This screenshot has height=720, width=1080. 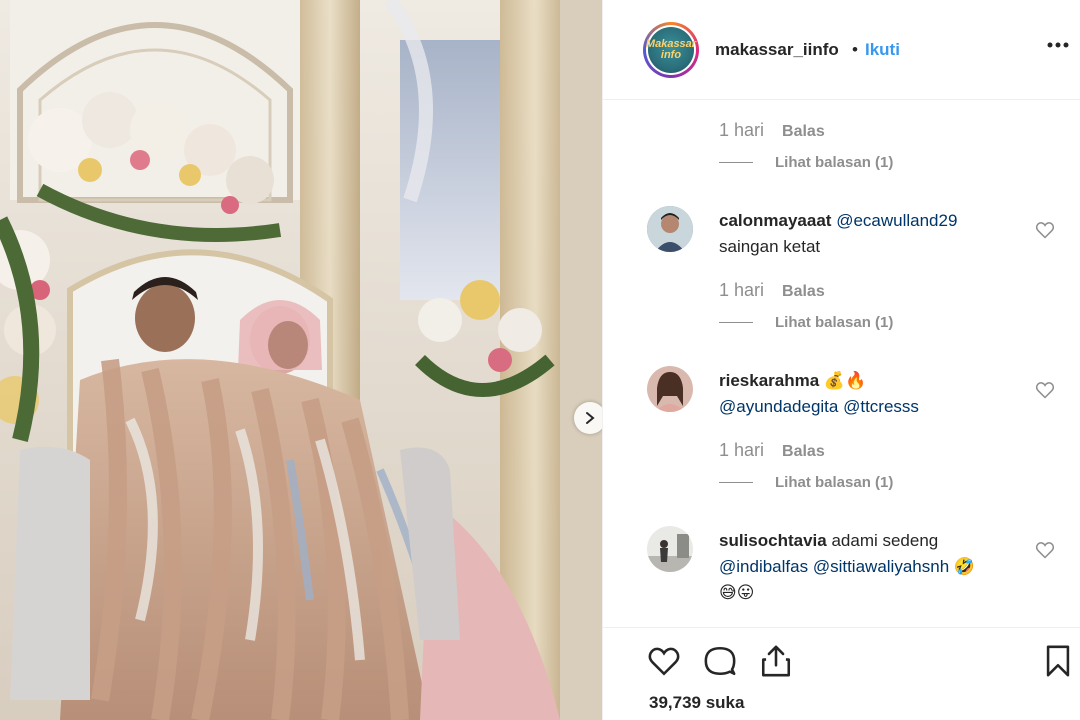 I want to click on bookmark-icon, so click(x=1058, y=661).